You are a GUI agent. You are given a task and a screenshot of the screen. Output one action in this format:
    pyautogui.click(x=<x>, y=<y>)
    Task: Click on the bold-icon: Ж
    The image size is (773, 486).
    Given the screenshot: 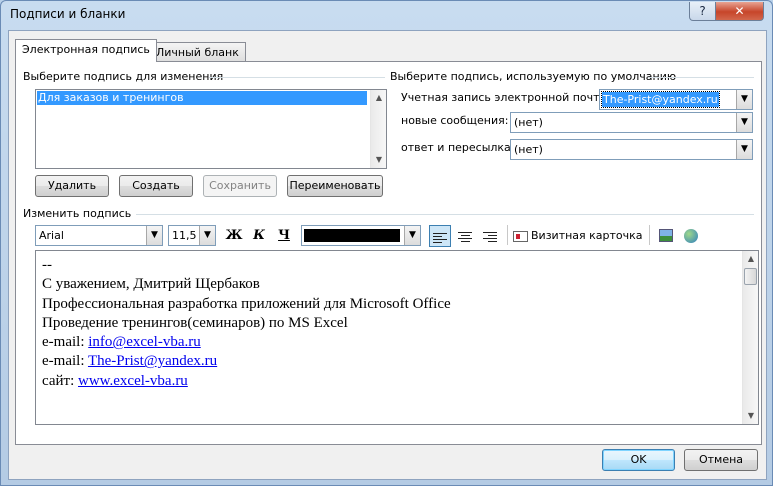 What is the action you would take?
    pyautogui.click(x=234, y=235)
    